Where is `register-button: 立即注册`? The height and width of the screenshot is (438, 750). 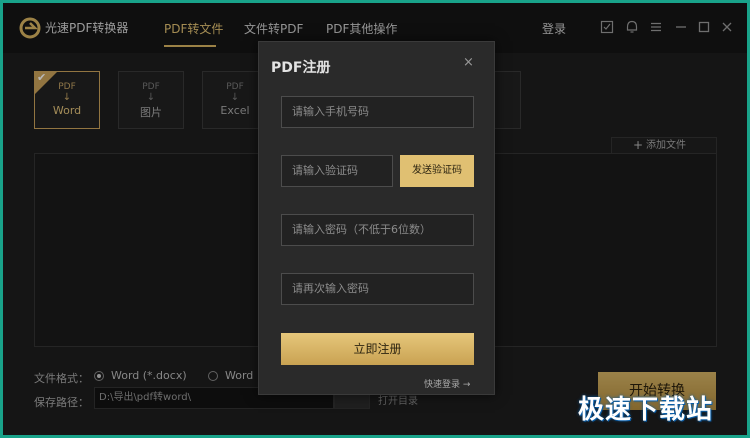
register-button: 立即注册 is located at coordinates (377, 349).